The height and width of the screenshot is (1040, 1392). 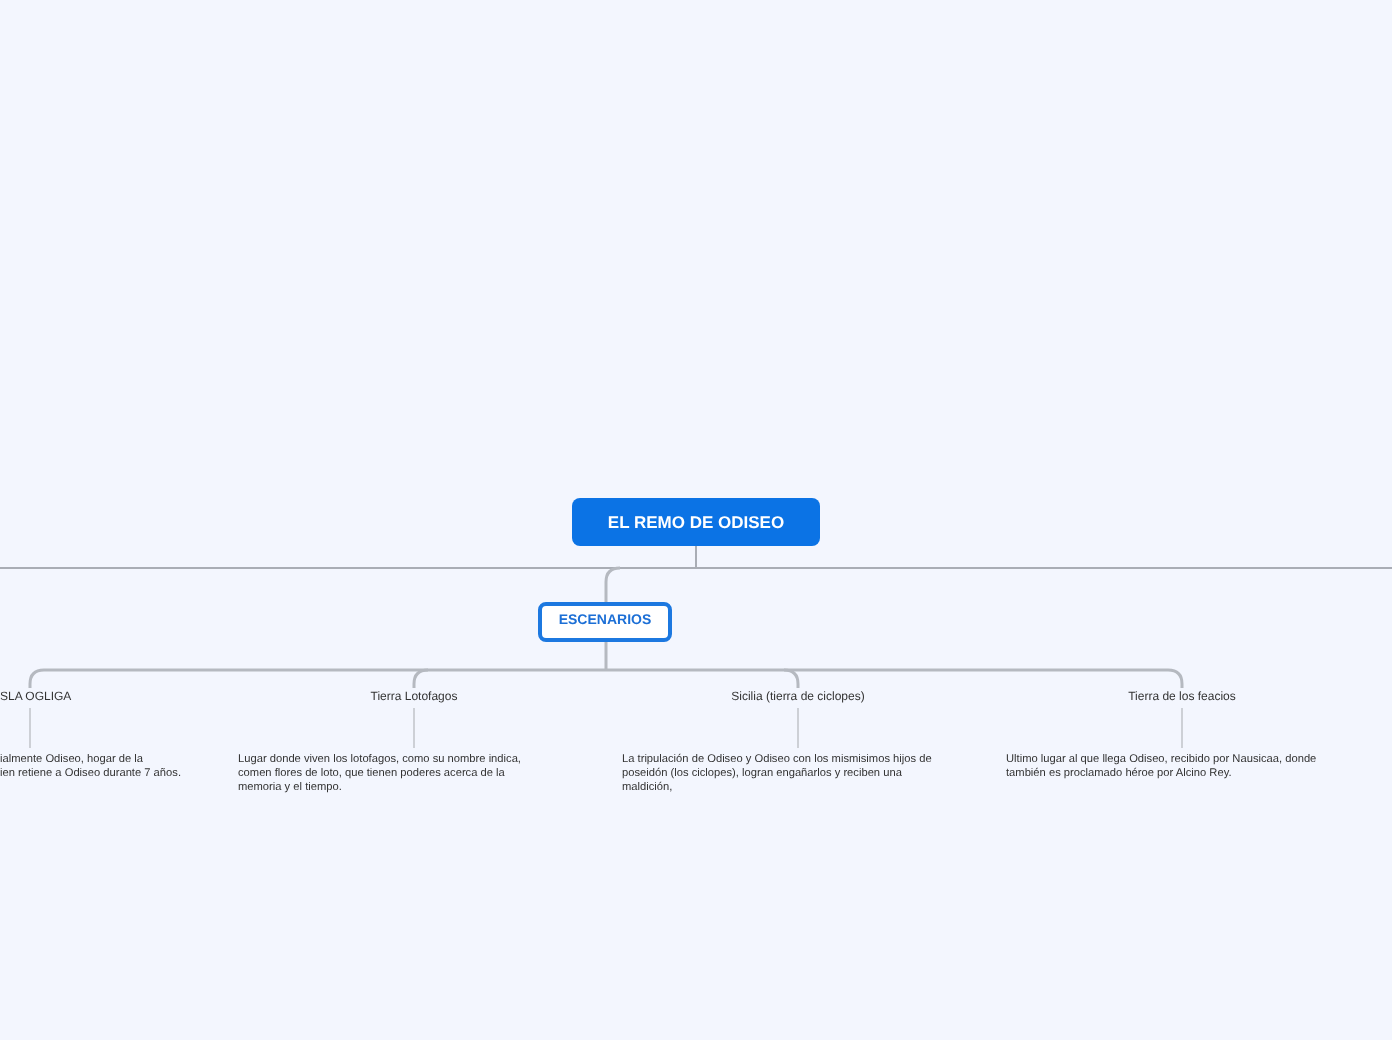 What do you see at coordinates (696, 522) in the screenshot?
I see `root-node: EL REMO DE ODISEO` at bounding box center [696, 522].